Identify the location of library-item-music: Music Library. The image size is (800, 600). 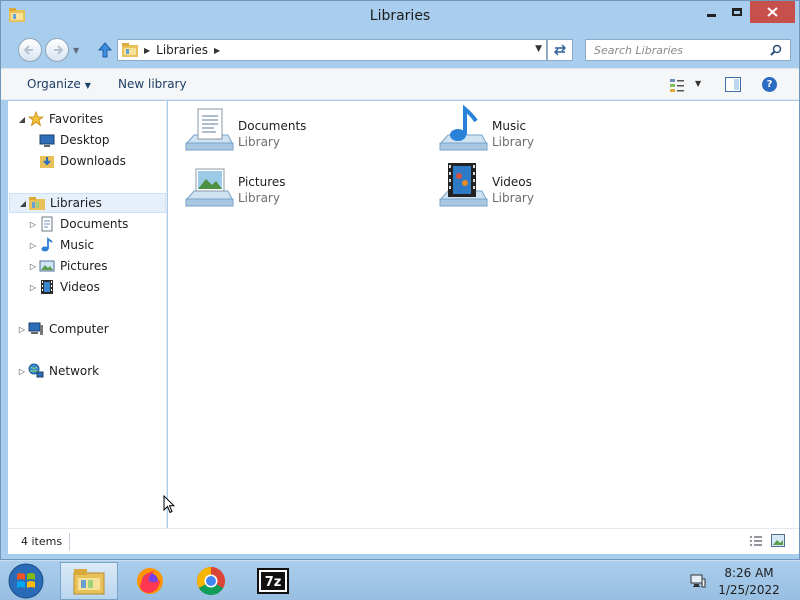
(563, 131).